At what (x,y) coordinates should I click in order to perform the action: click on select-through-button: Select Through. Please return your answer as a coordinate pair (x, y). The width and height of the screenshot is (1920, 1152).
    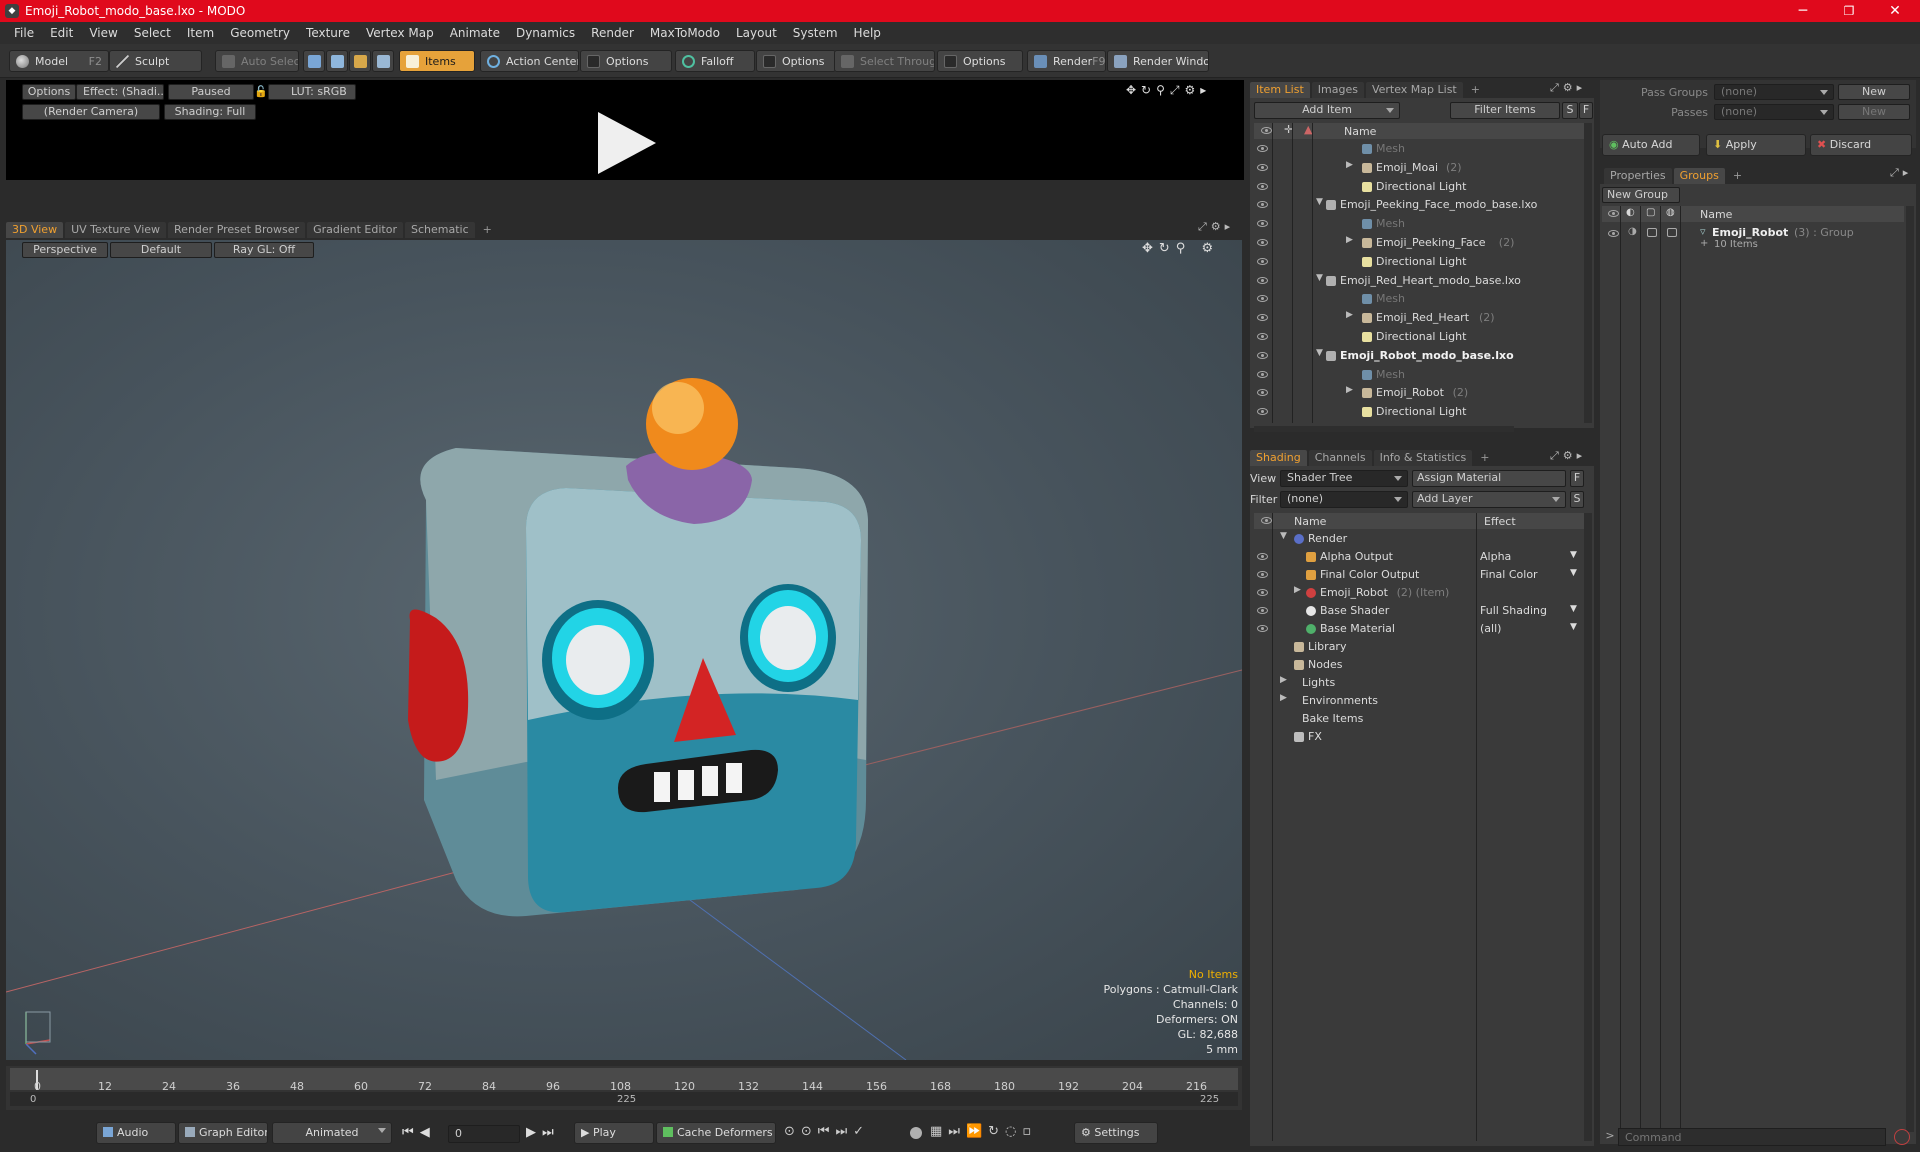
    Looking at the image, I should click on (884, 61).